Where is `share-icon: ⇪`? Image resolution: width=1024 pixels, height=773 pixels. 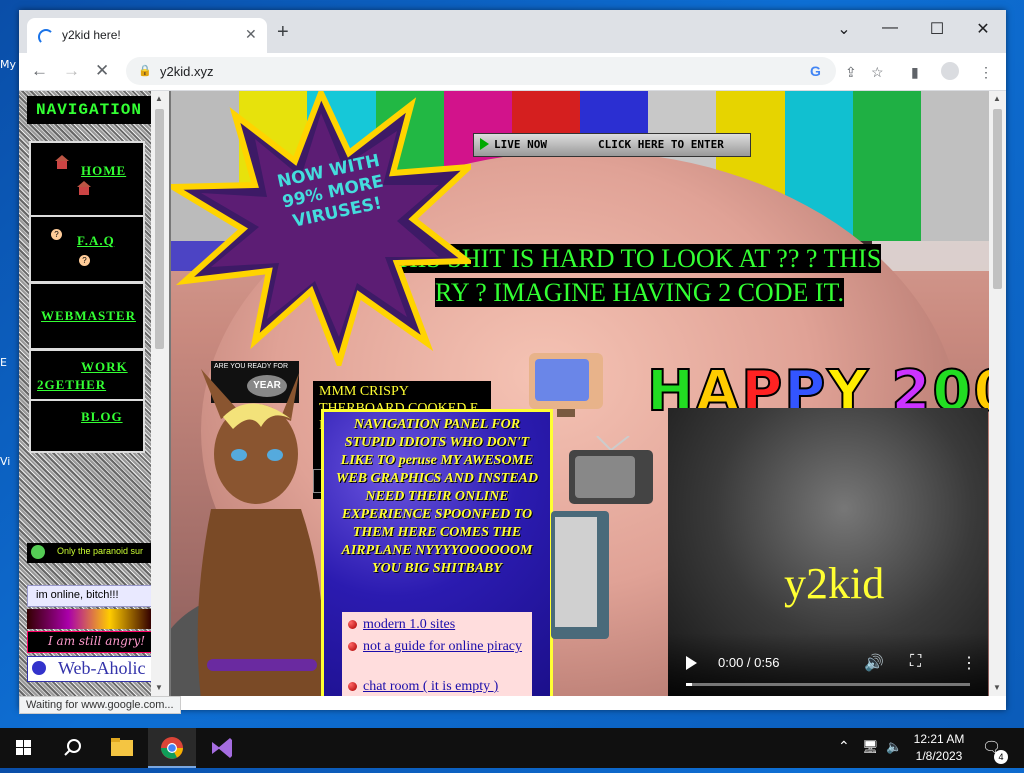 share-icon: ⇪ is located at coordinates (851, 72).